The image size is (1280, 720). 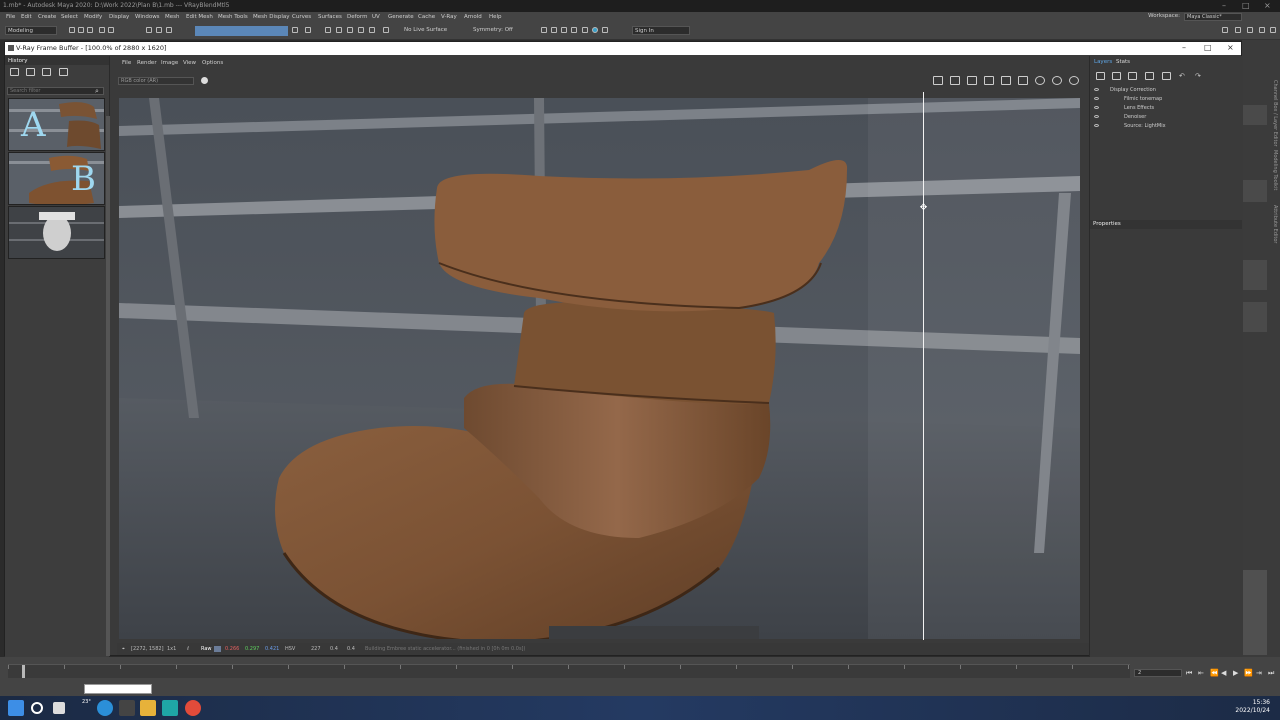 I want to click on menu-uv: UV, so click(x=376, y=17).